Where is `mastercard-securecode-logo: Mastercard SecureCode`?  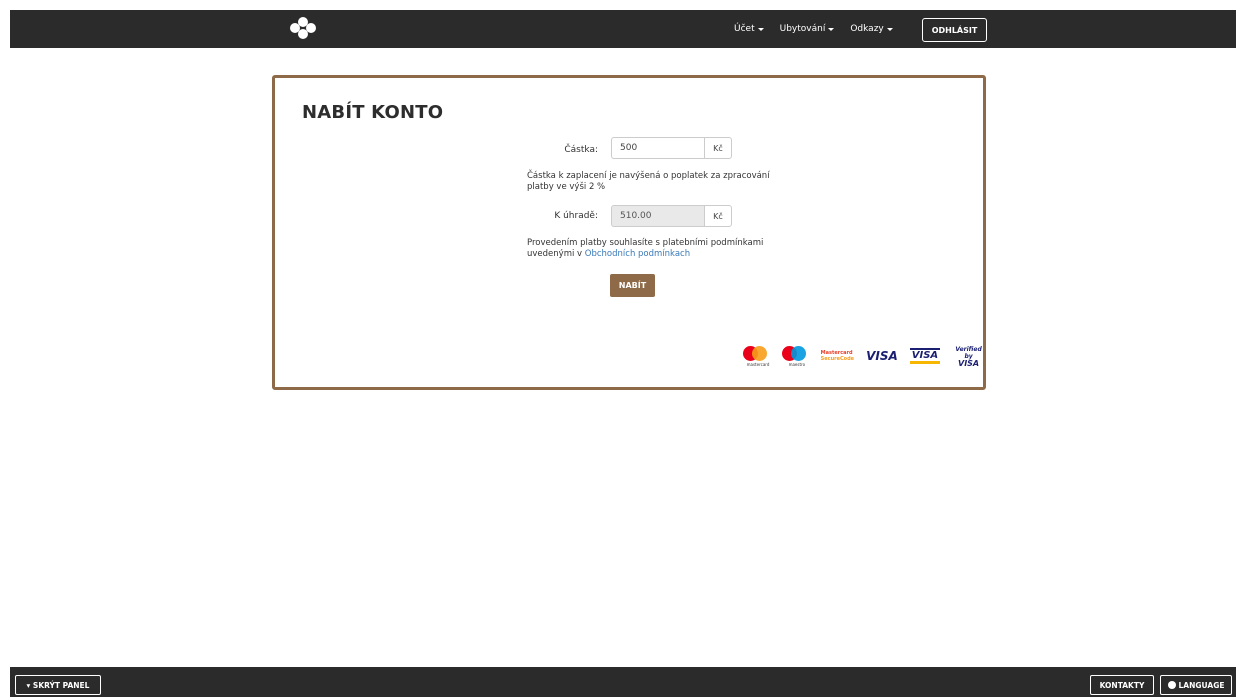 mastercard-securecode-logo: Mastercard SecureCode is located at coordinates (837, 356).